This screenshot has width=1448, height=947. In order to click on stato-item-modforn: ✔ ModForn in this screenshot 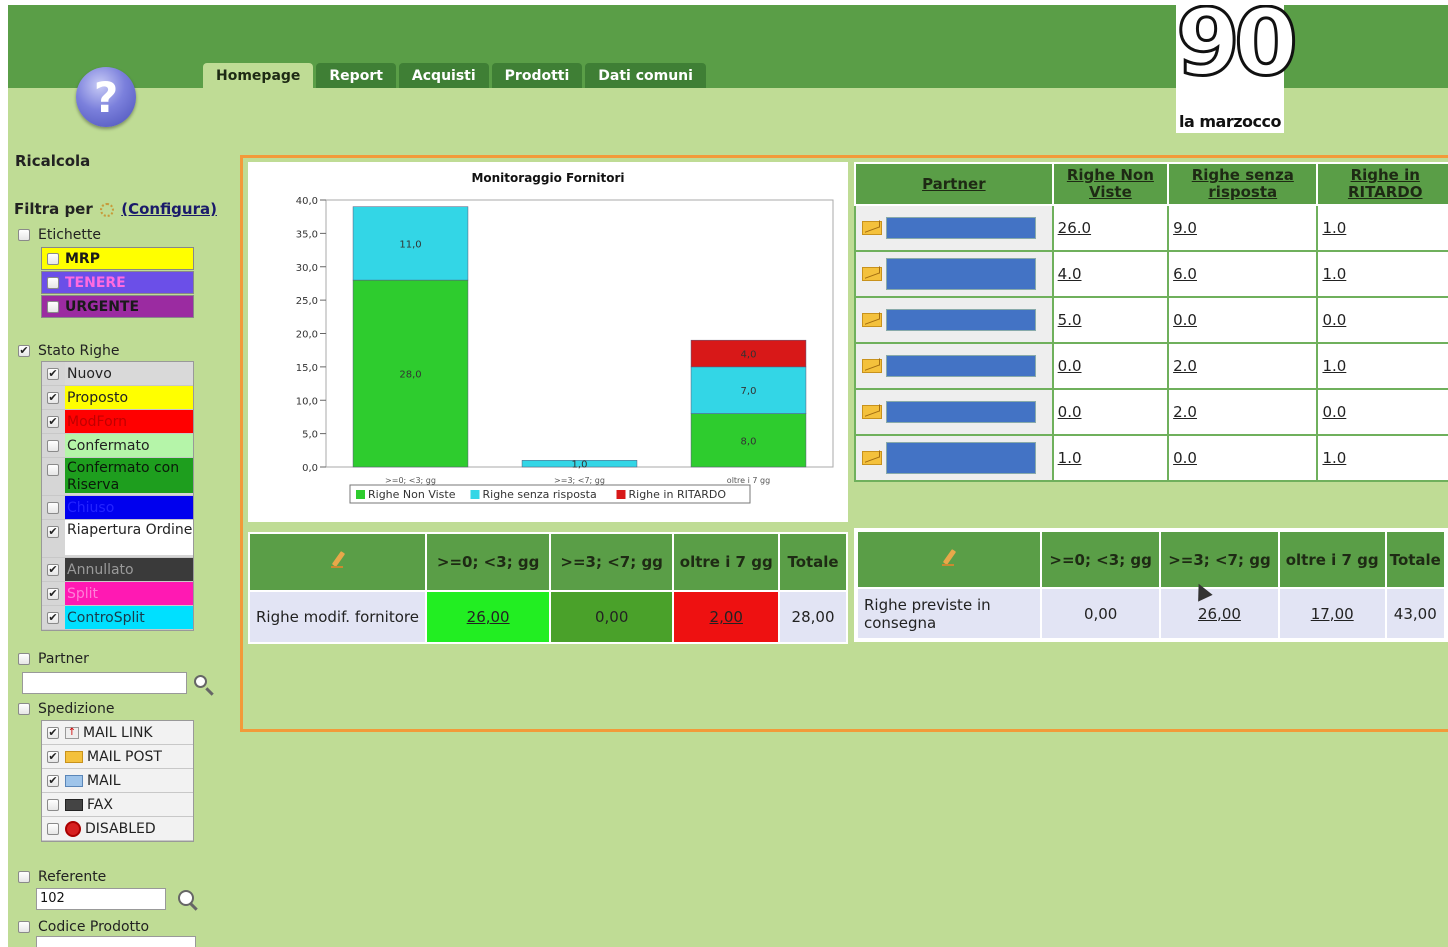, I will do `click(117, 422)`.